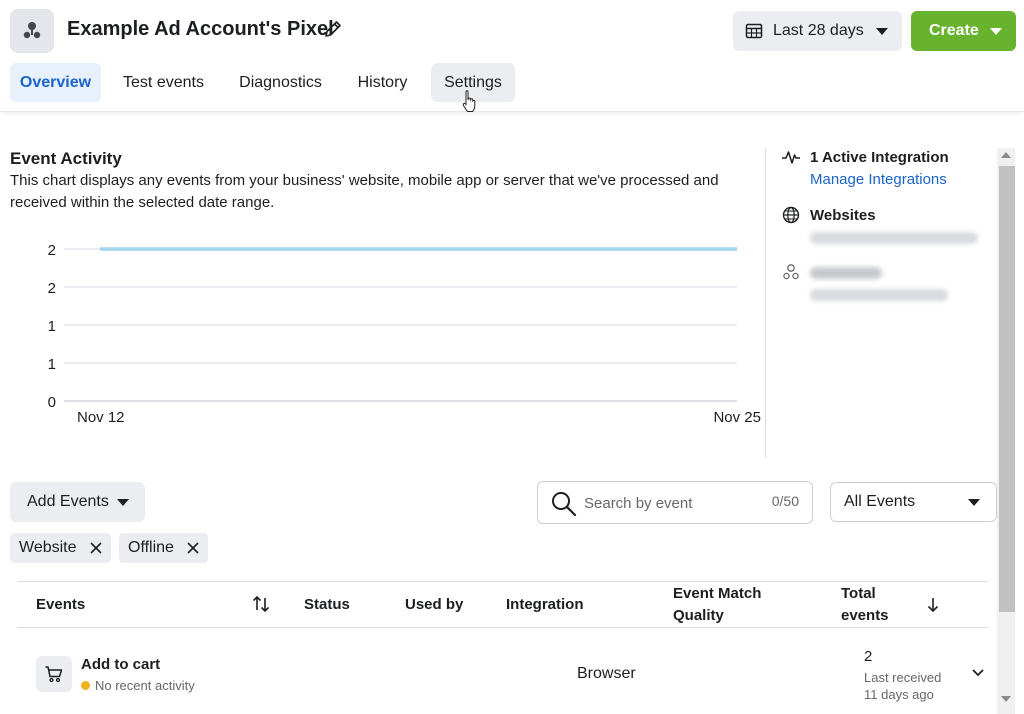 The image size is (1024, 714). Describe the element at coordinates (791, 157) in the screenshot. I see `activity-pulse-icon` at that location.